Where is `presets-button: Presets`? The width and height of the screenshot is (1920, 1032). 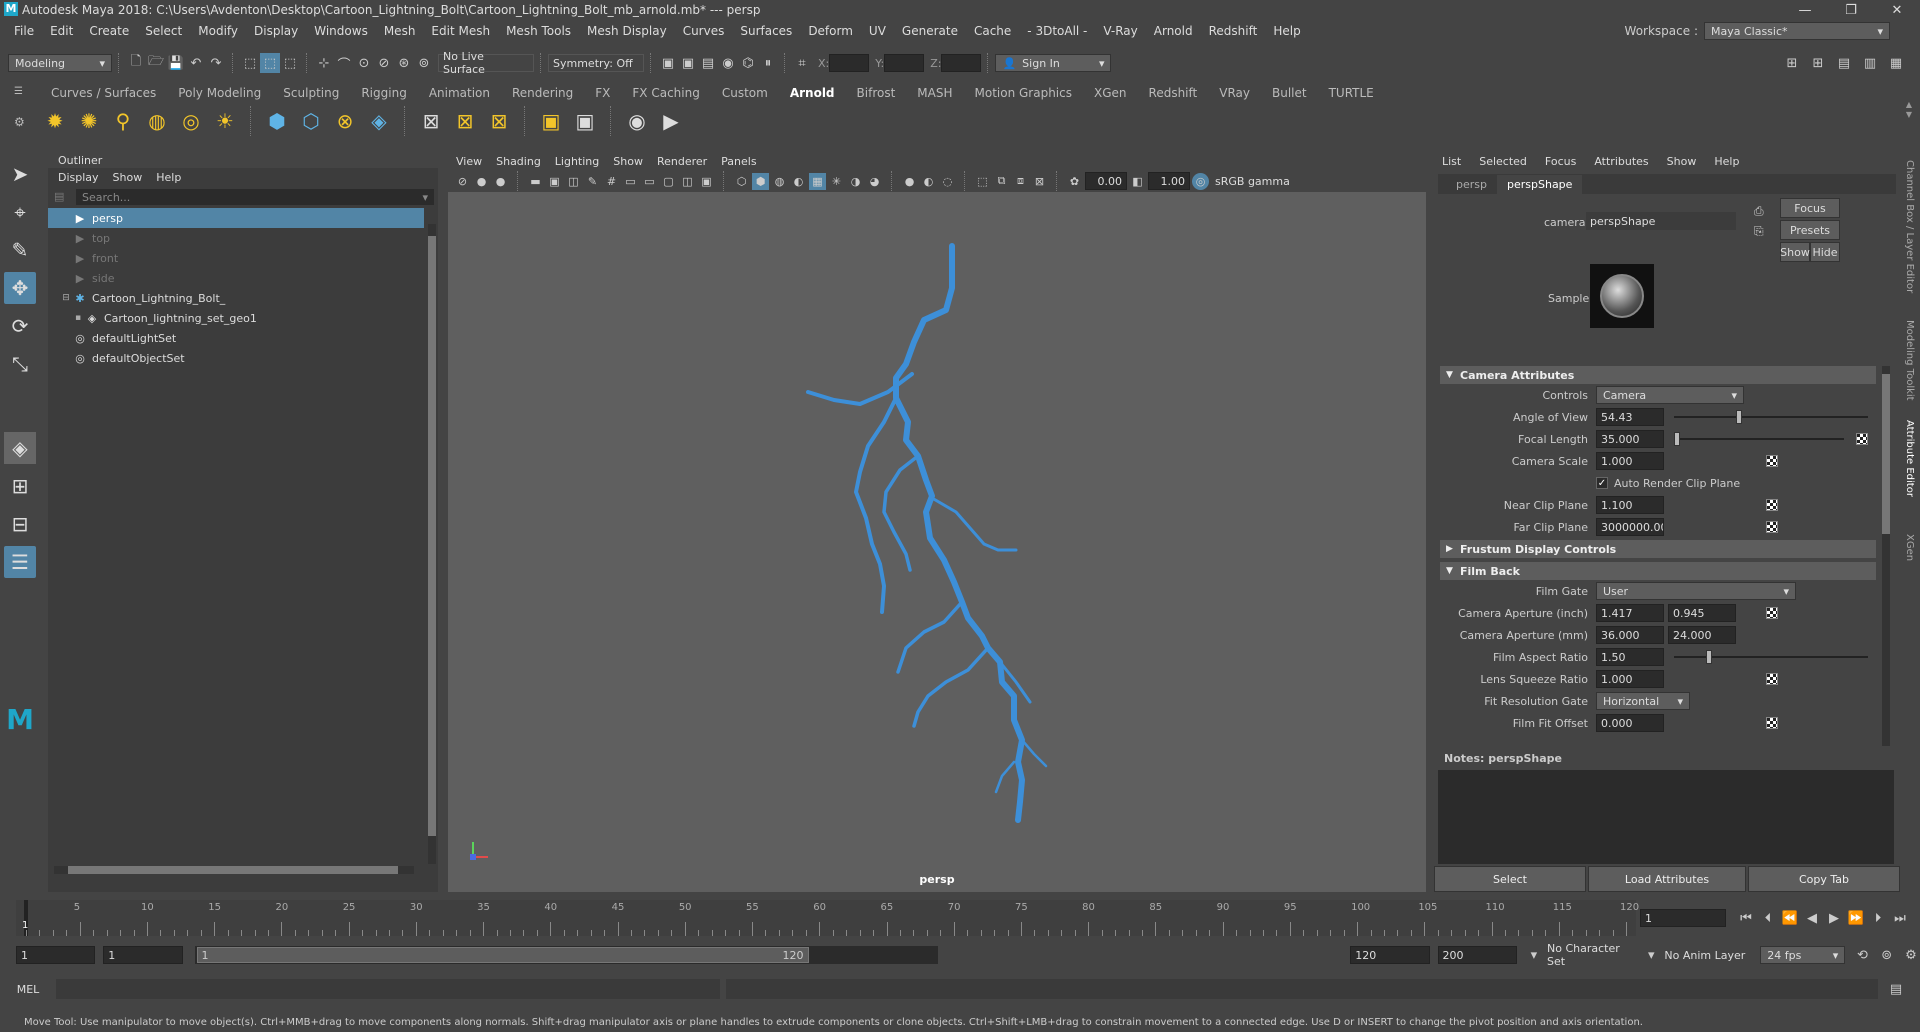 presets-button: Presets is located at coordinates (1810, 230).